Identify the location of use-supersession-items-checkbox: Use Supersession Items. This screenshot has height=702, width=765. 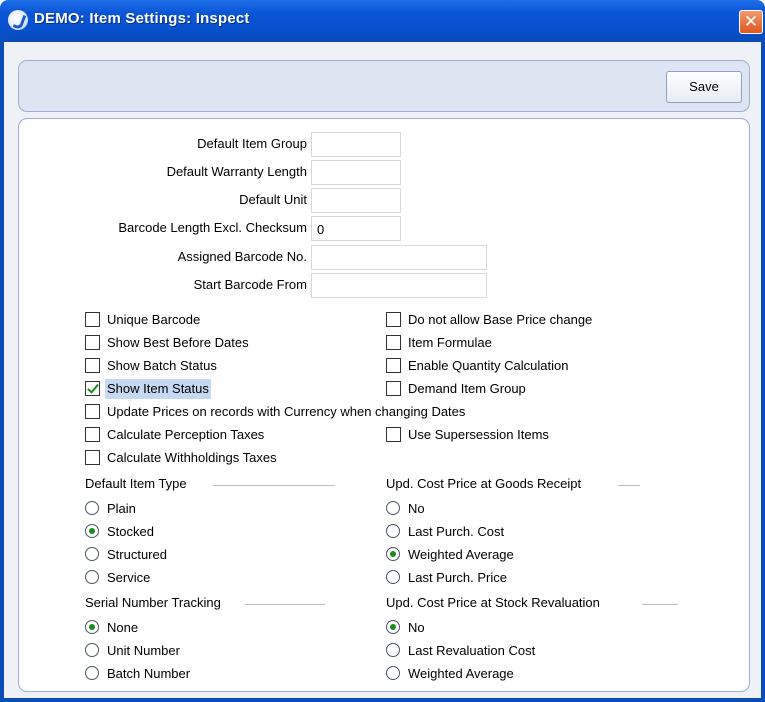
(546, 435).